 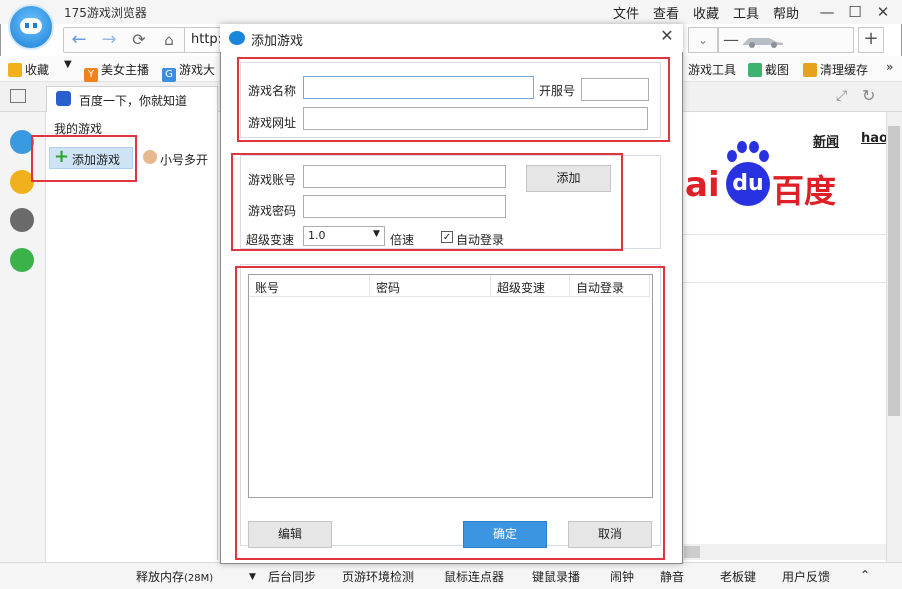 I want to click on baidu-favicon-icon, so click(x=63, y=98).